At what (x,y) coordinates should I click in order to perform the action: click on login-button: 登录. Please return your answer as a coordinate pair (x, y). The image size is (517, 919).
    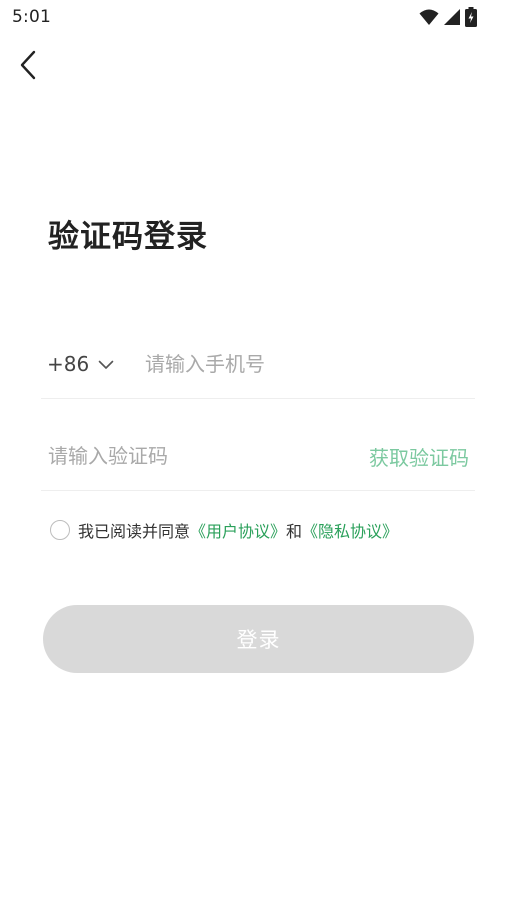
    Looking at the image, I should click on (258, 639).